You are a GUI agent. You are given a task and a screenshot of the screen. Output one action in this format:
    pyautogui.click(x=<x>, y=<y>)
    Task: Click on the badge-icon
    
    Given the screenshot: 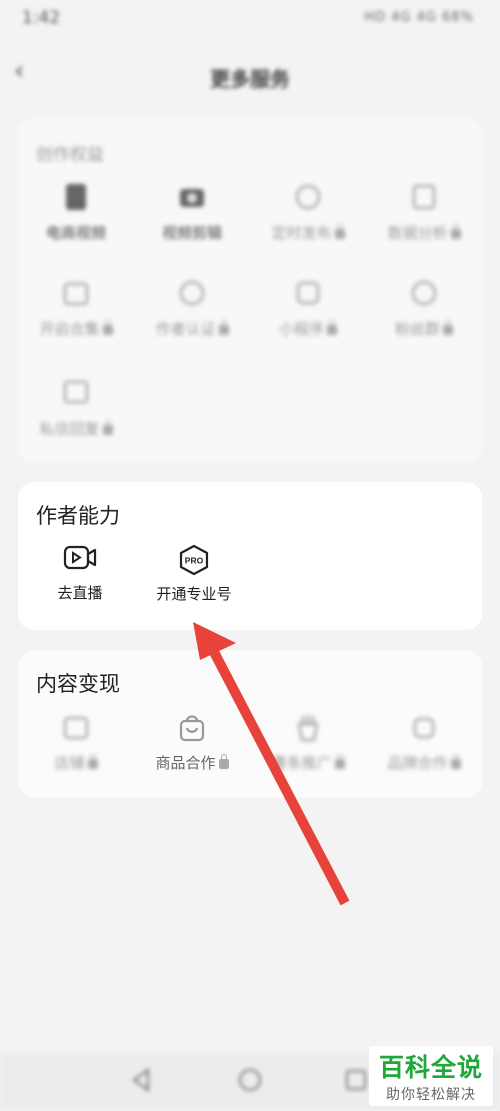 What is the action you would take?
    pyautogui.click(x=192, y=293)
    